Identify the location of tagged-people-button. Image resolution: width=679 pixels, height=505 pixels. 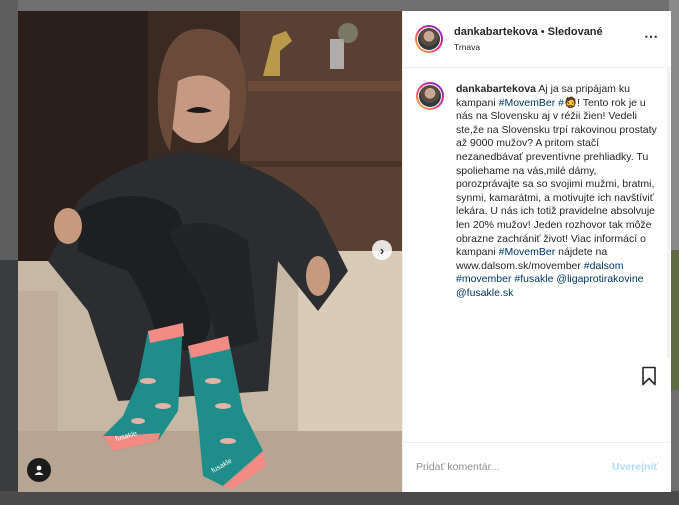
(39, 470).